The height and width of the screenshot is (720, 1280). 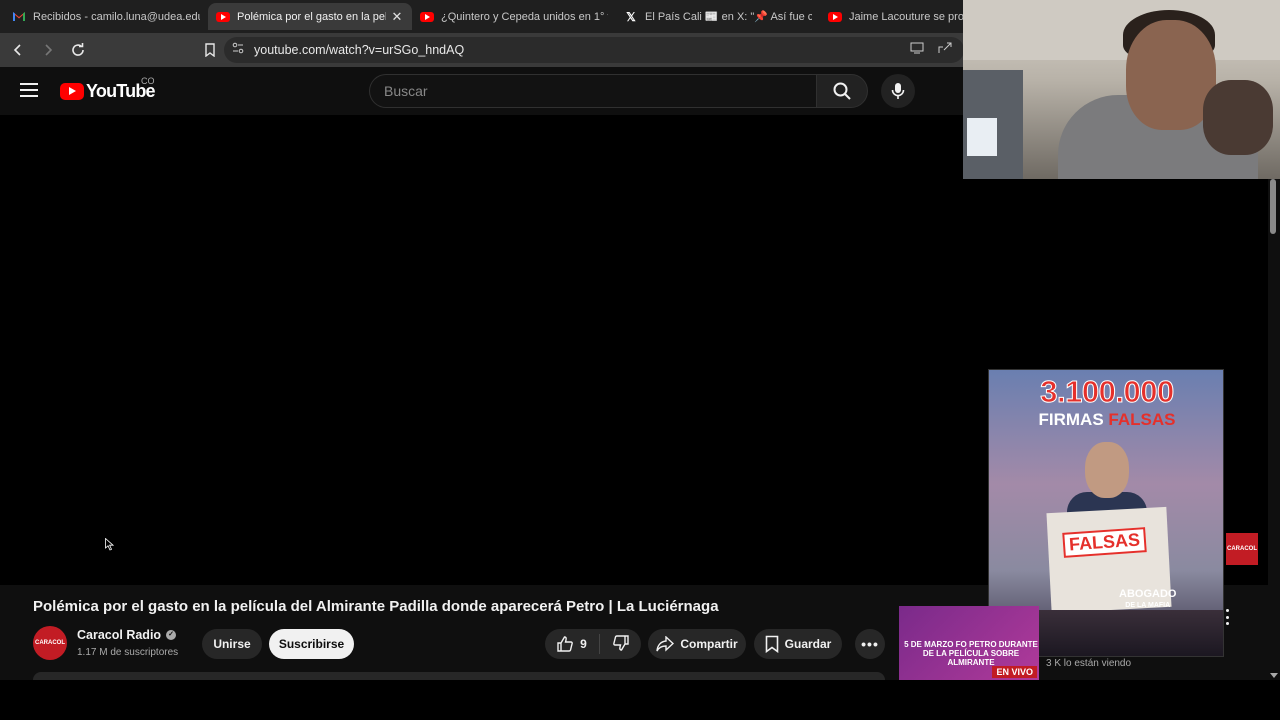 I want to click on search-button, so click(x=842, y=91).